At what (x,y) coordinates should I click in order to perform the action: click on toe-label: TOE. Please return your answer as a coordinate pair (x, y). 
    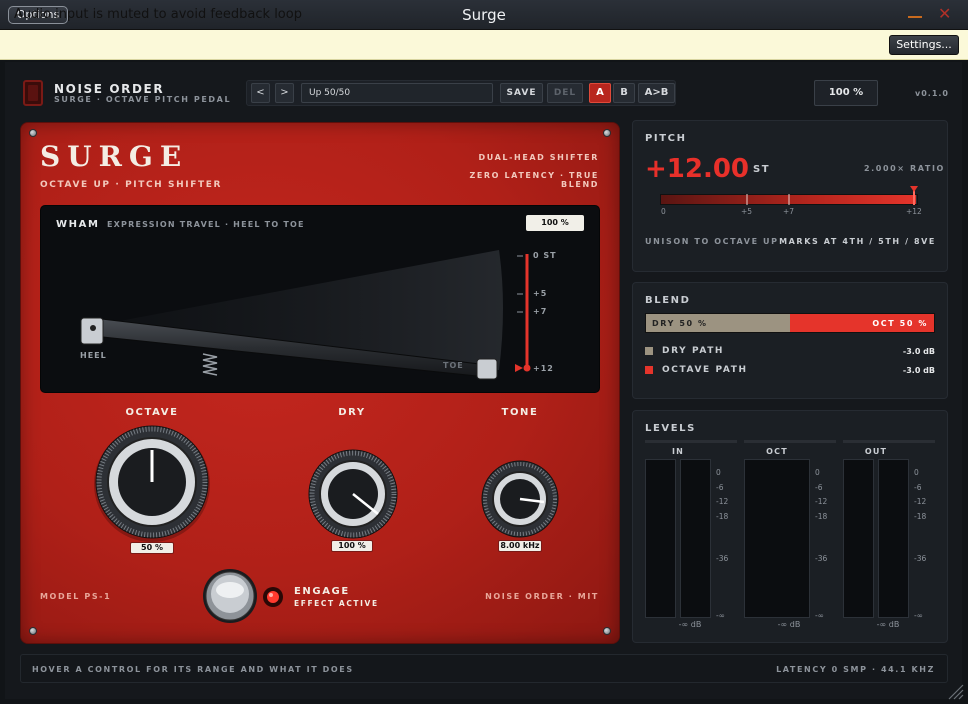
    Looking at the image, I should click on (453, 365).